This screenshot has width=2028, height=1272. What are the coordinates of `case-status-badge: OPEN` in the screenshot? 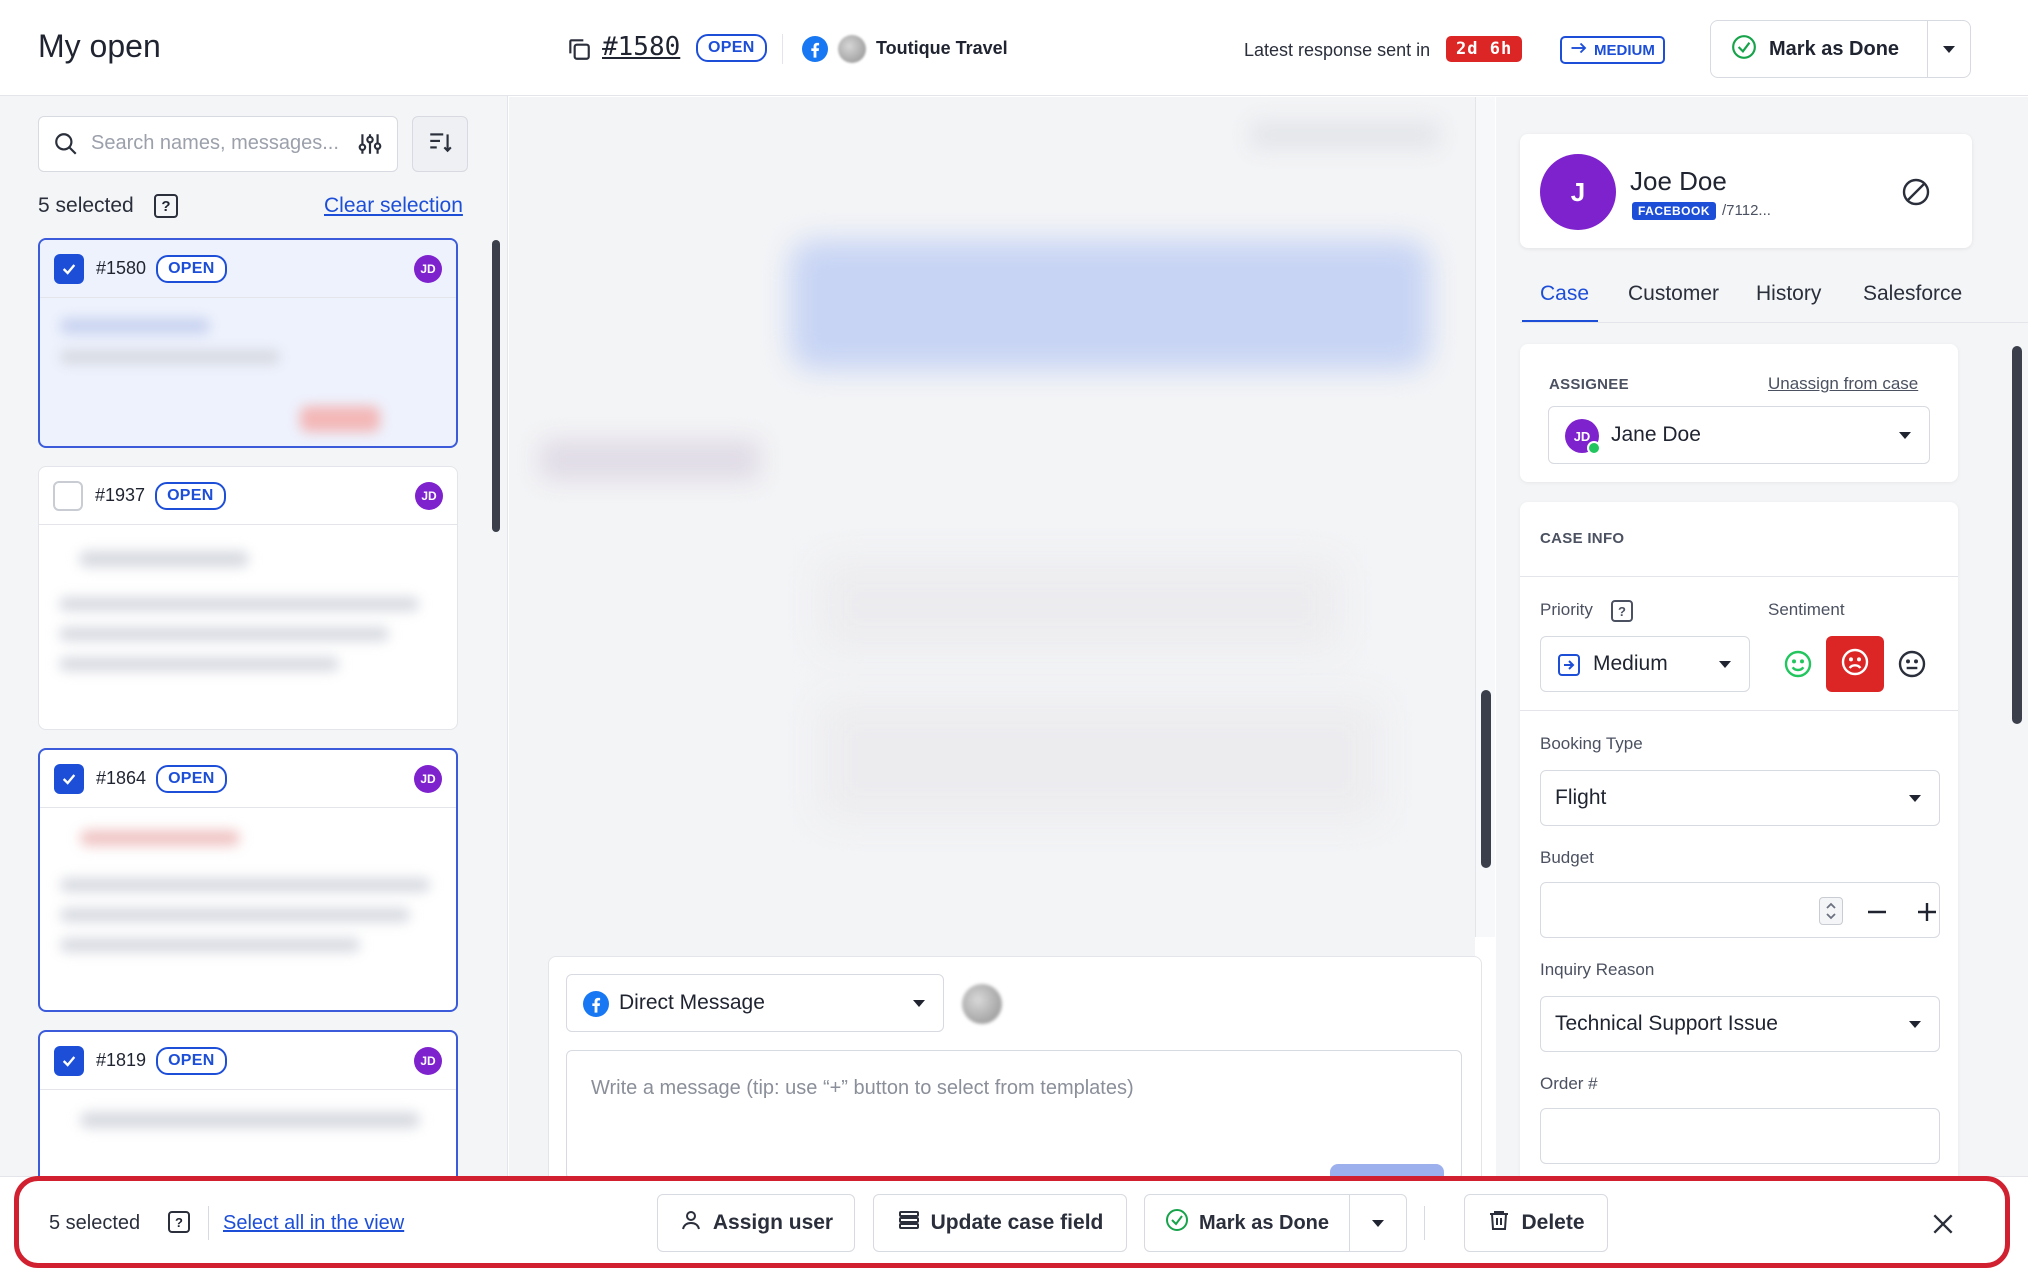 It's located at (731, 48).